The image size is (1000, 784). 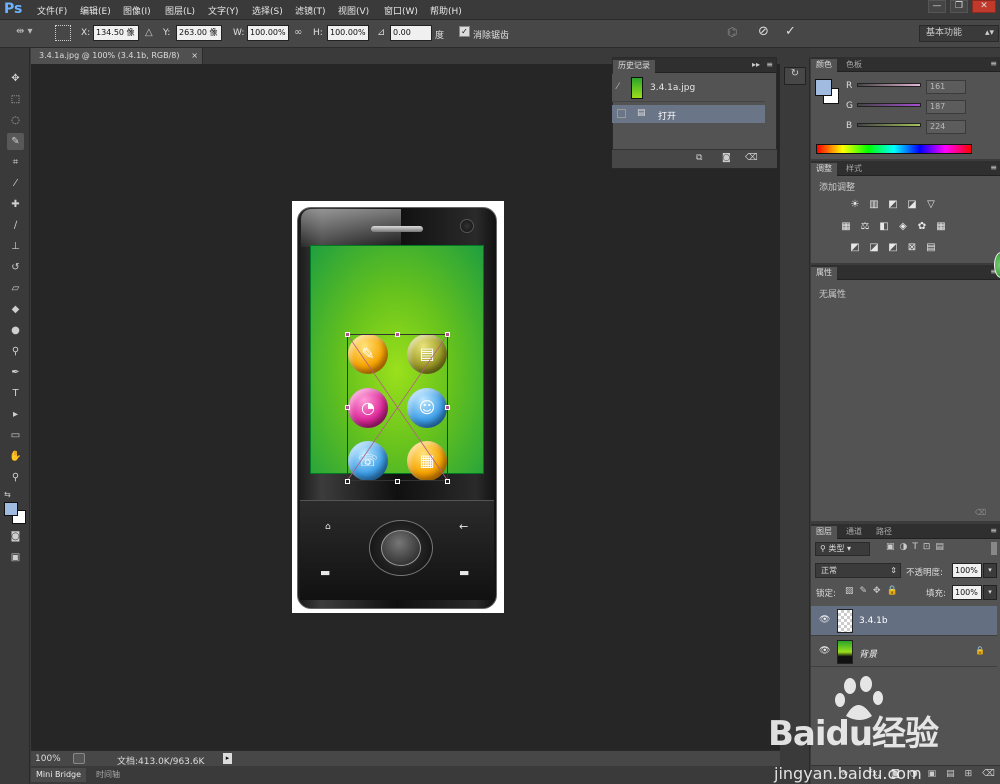 What do you see at coordinates (15, 78) in the screenshot?
I see `move-tool-icon: ✥` at bounding box center [15, 78].